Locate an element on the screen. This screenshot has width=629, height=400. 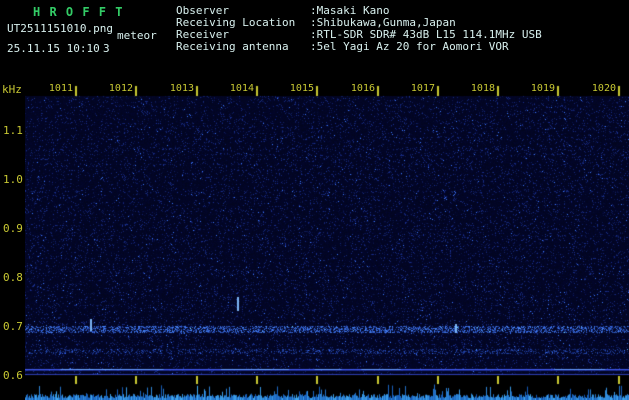
freq-tick-label: 0.6 is located at coordinates (13, 375).